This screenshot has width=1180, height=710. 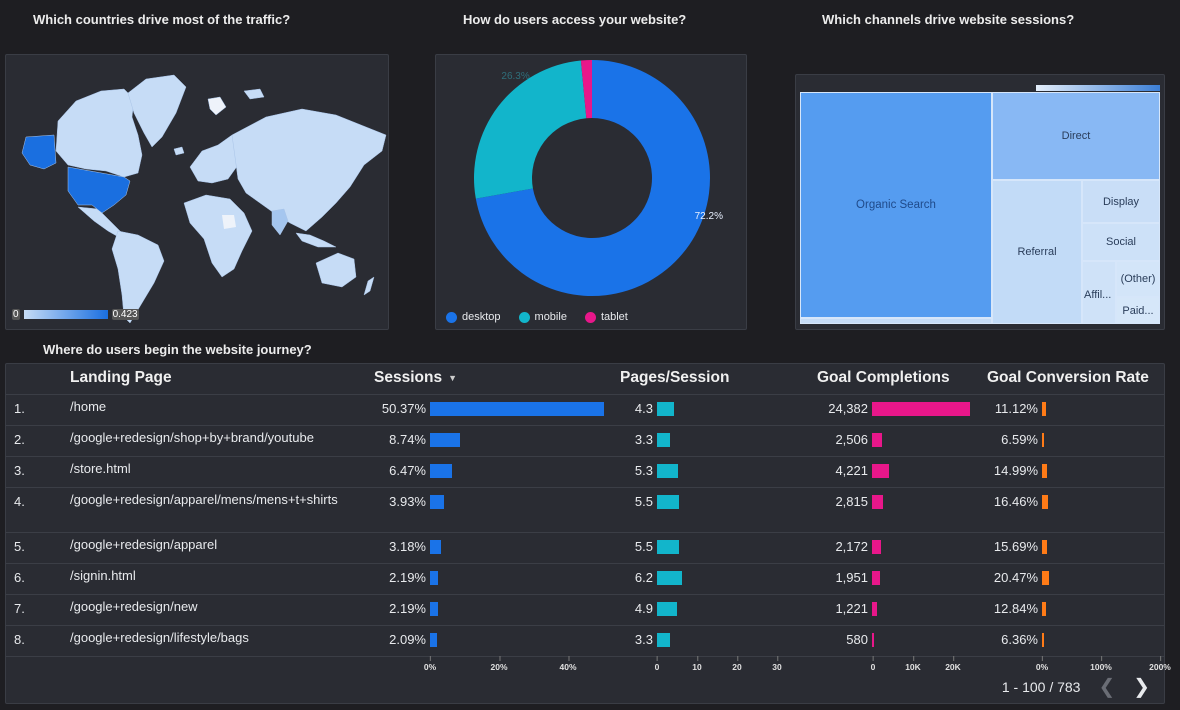 I want to click on pagination: 1 - 100 / 783 ❮ ❯, so click(x=1076, y=687).